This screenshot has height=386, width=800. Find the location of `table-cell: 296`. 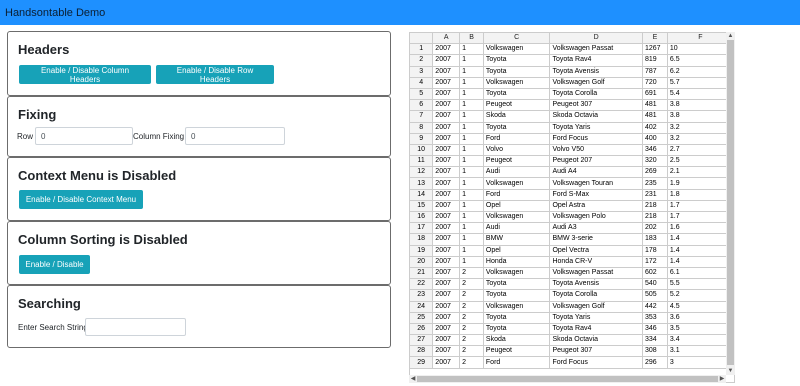

table-cell: 296 is located at coordinates (655, 362).